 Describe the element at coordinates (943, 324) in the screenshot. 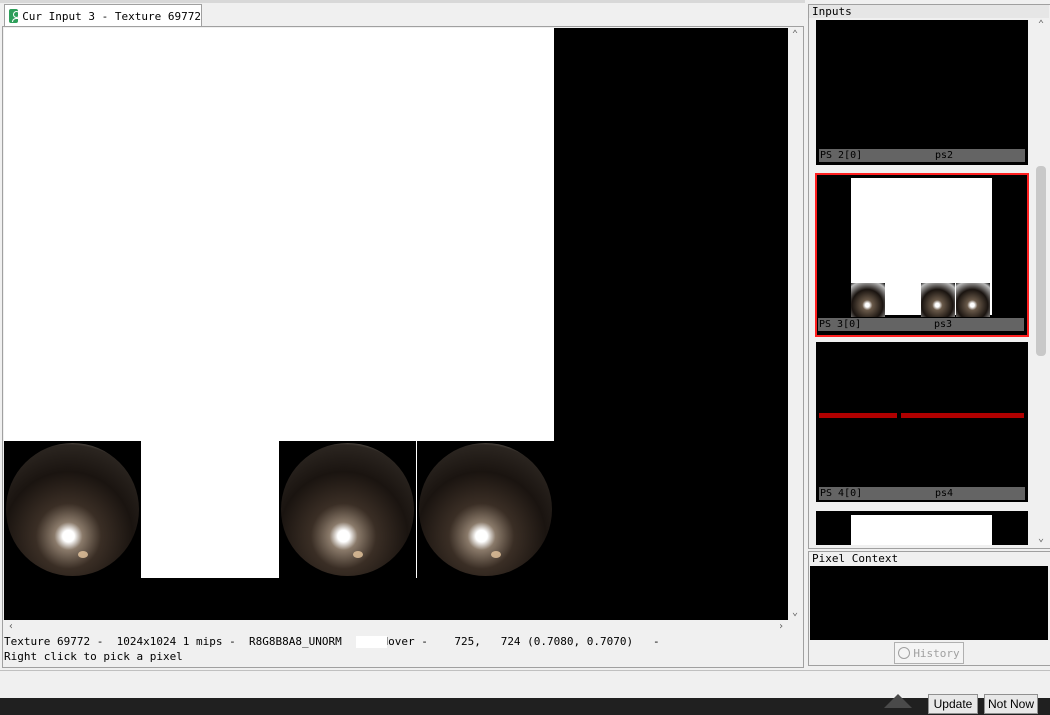

I see `thumbnail-shader-label: ps3` at that location.